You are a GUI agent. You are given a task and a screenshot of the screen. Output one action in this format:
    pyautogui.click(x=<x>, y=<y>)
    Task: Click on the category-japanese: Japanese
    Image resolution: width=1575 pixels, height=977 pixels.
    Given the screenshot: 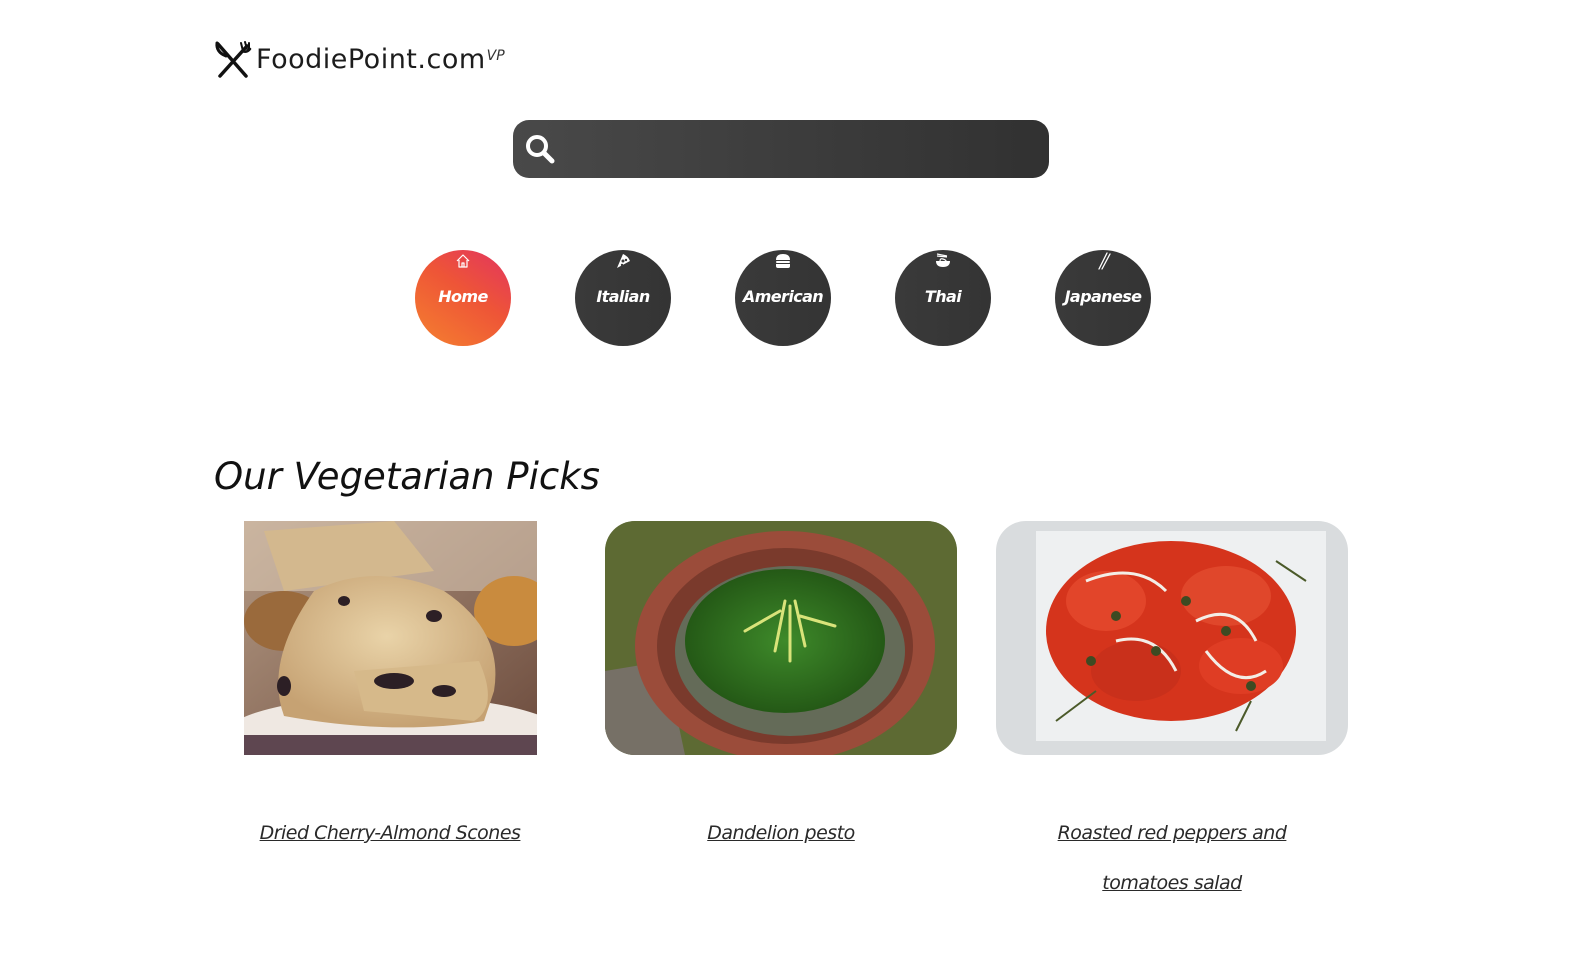 What is the action you would take?
    pyautogui.click(x=1103, y=298)
    